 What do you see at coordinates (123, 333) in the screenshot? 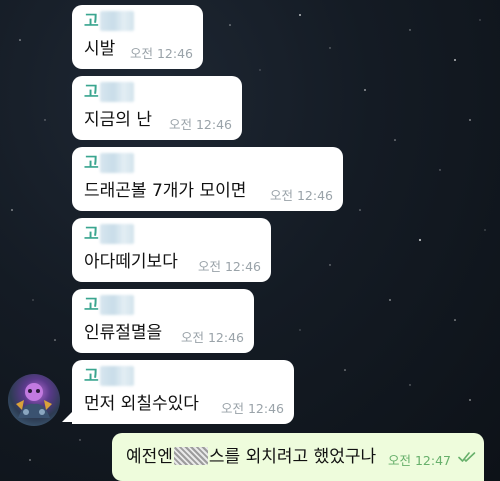
I see `message-text: 인류절멸을` at bounding box center [123, 333].